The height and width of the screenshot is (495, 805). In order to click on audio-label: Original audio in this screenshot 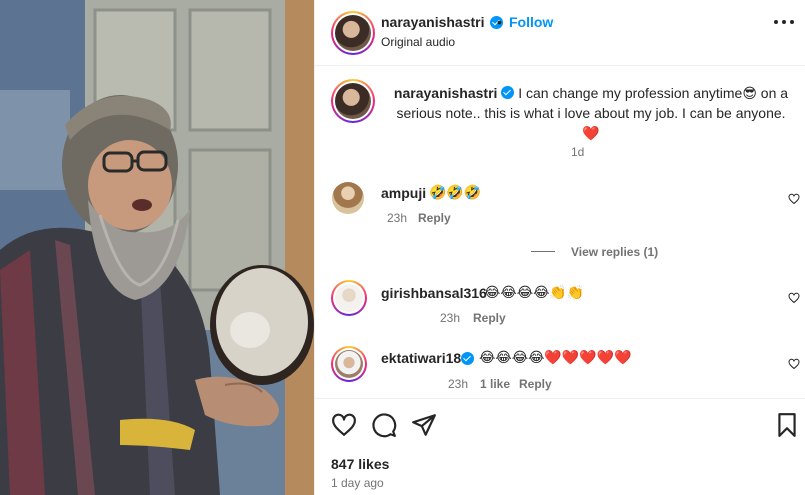, I will do `click(418, 42)`.